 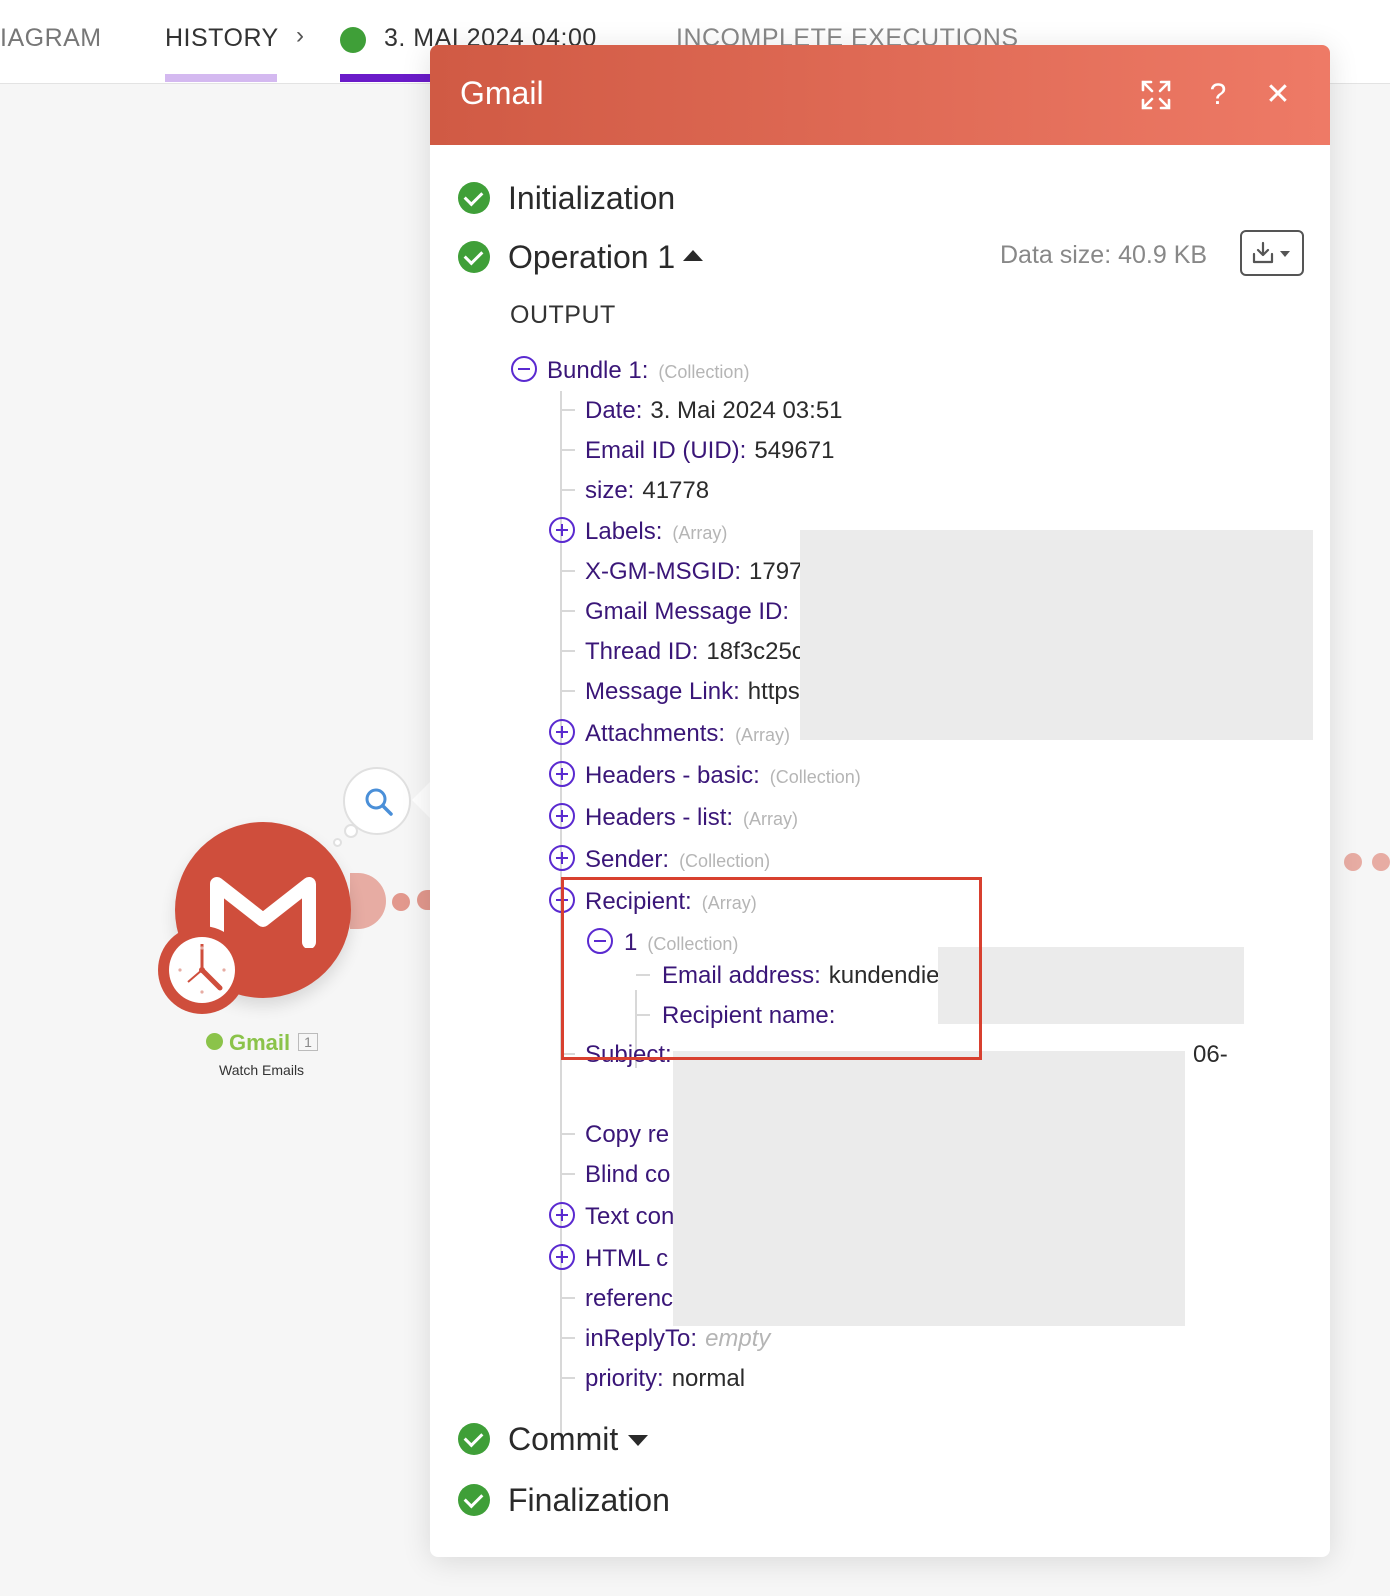 What do you see at coordinates (563, 315) in the screenshot?
I see `output-label: OUTPUT` at bounding box center [563, 315].